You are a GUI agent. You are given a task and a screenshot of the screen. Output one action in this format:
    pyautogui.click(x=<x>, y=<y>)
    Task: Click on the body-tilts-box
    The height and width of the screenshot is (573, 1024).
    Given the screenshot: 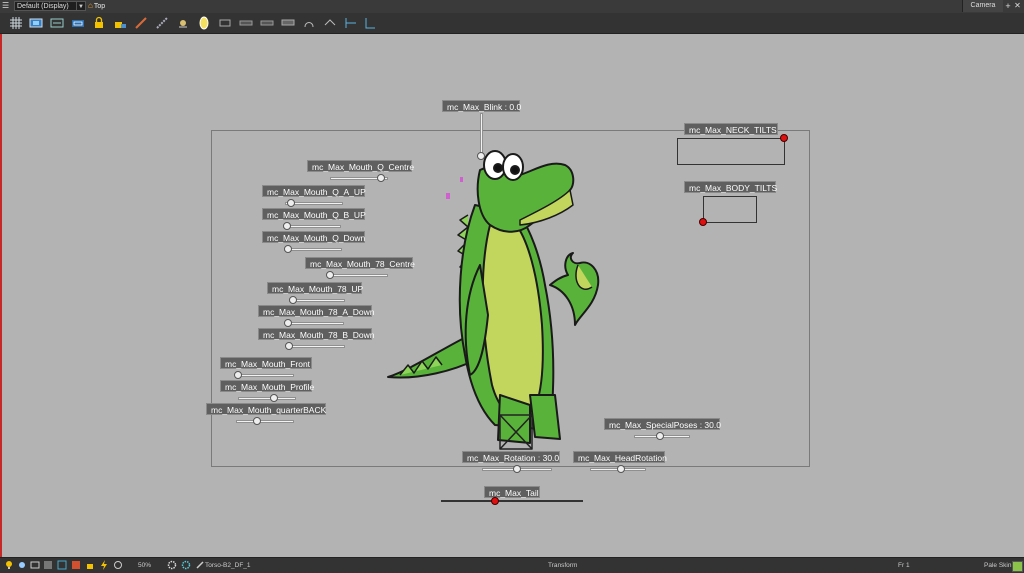 What is the action you would take?
    pyautogui.click(x=730, y=209)
    